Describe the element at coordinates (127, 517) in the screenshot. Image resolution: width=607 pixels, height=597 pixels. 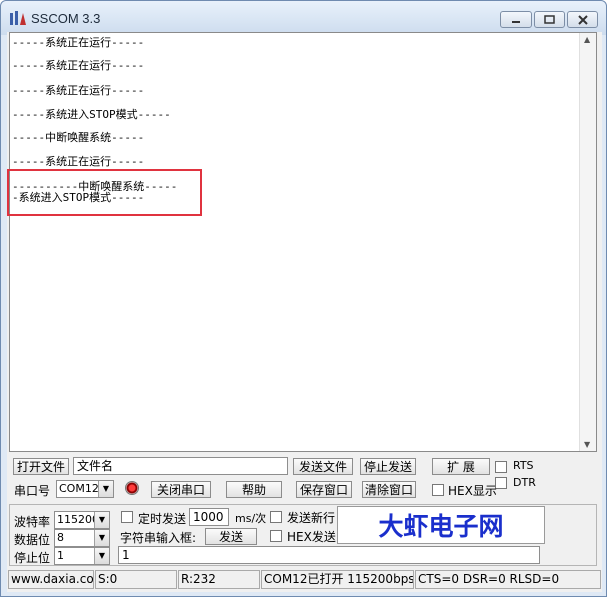
I see `timed-send-checkbox` at that location.